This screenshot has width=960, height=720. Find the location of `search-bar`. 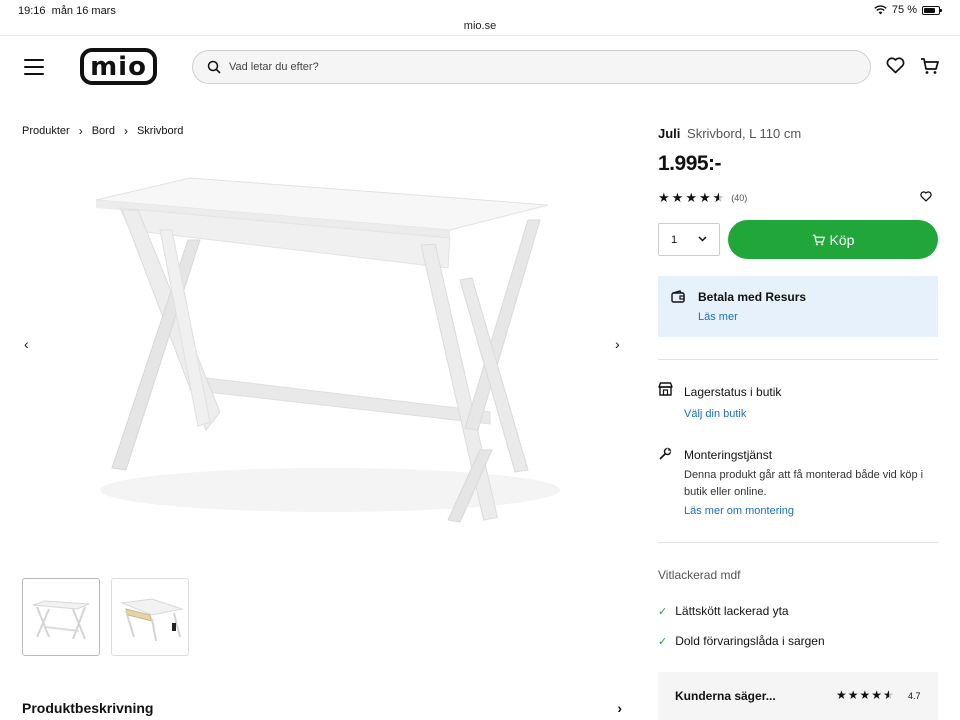

search-bar is located at coordinates (531, 67).